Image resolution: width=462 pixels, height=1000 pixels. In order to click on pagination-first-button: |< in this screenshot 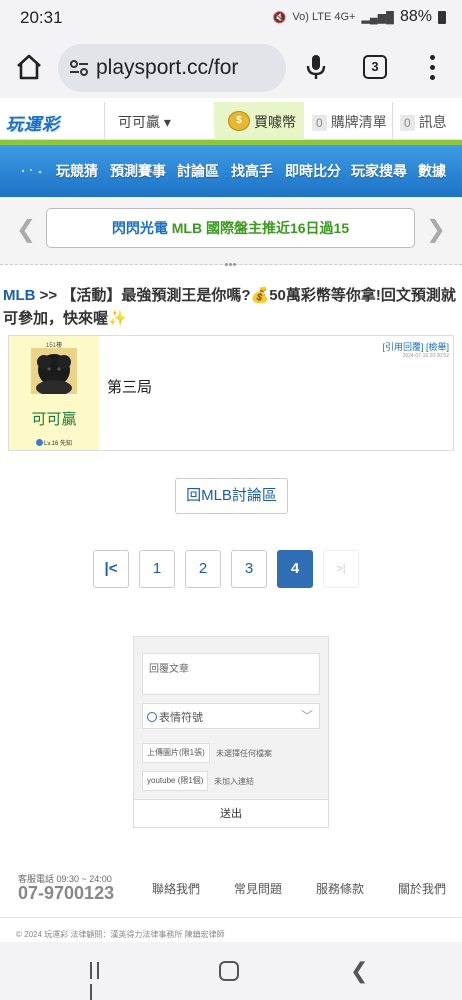, I will do `click(111, 569)`.